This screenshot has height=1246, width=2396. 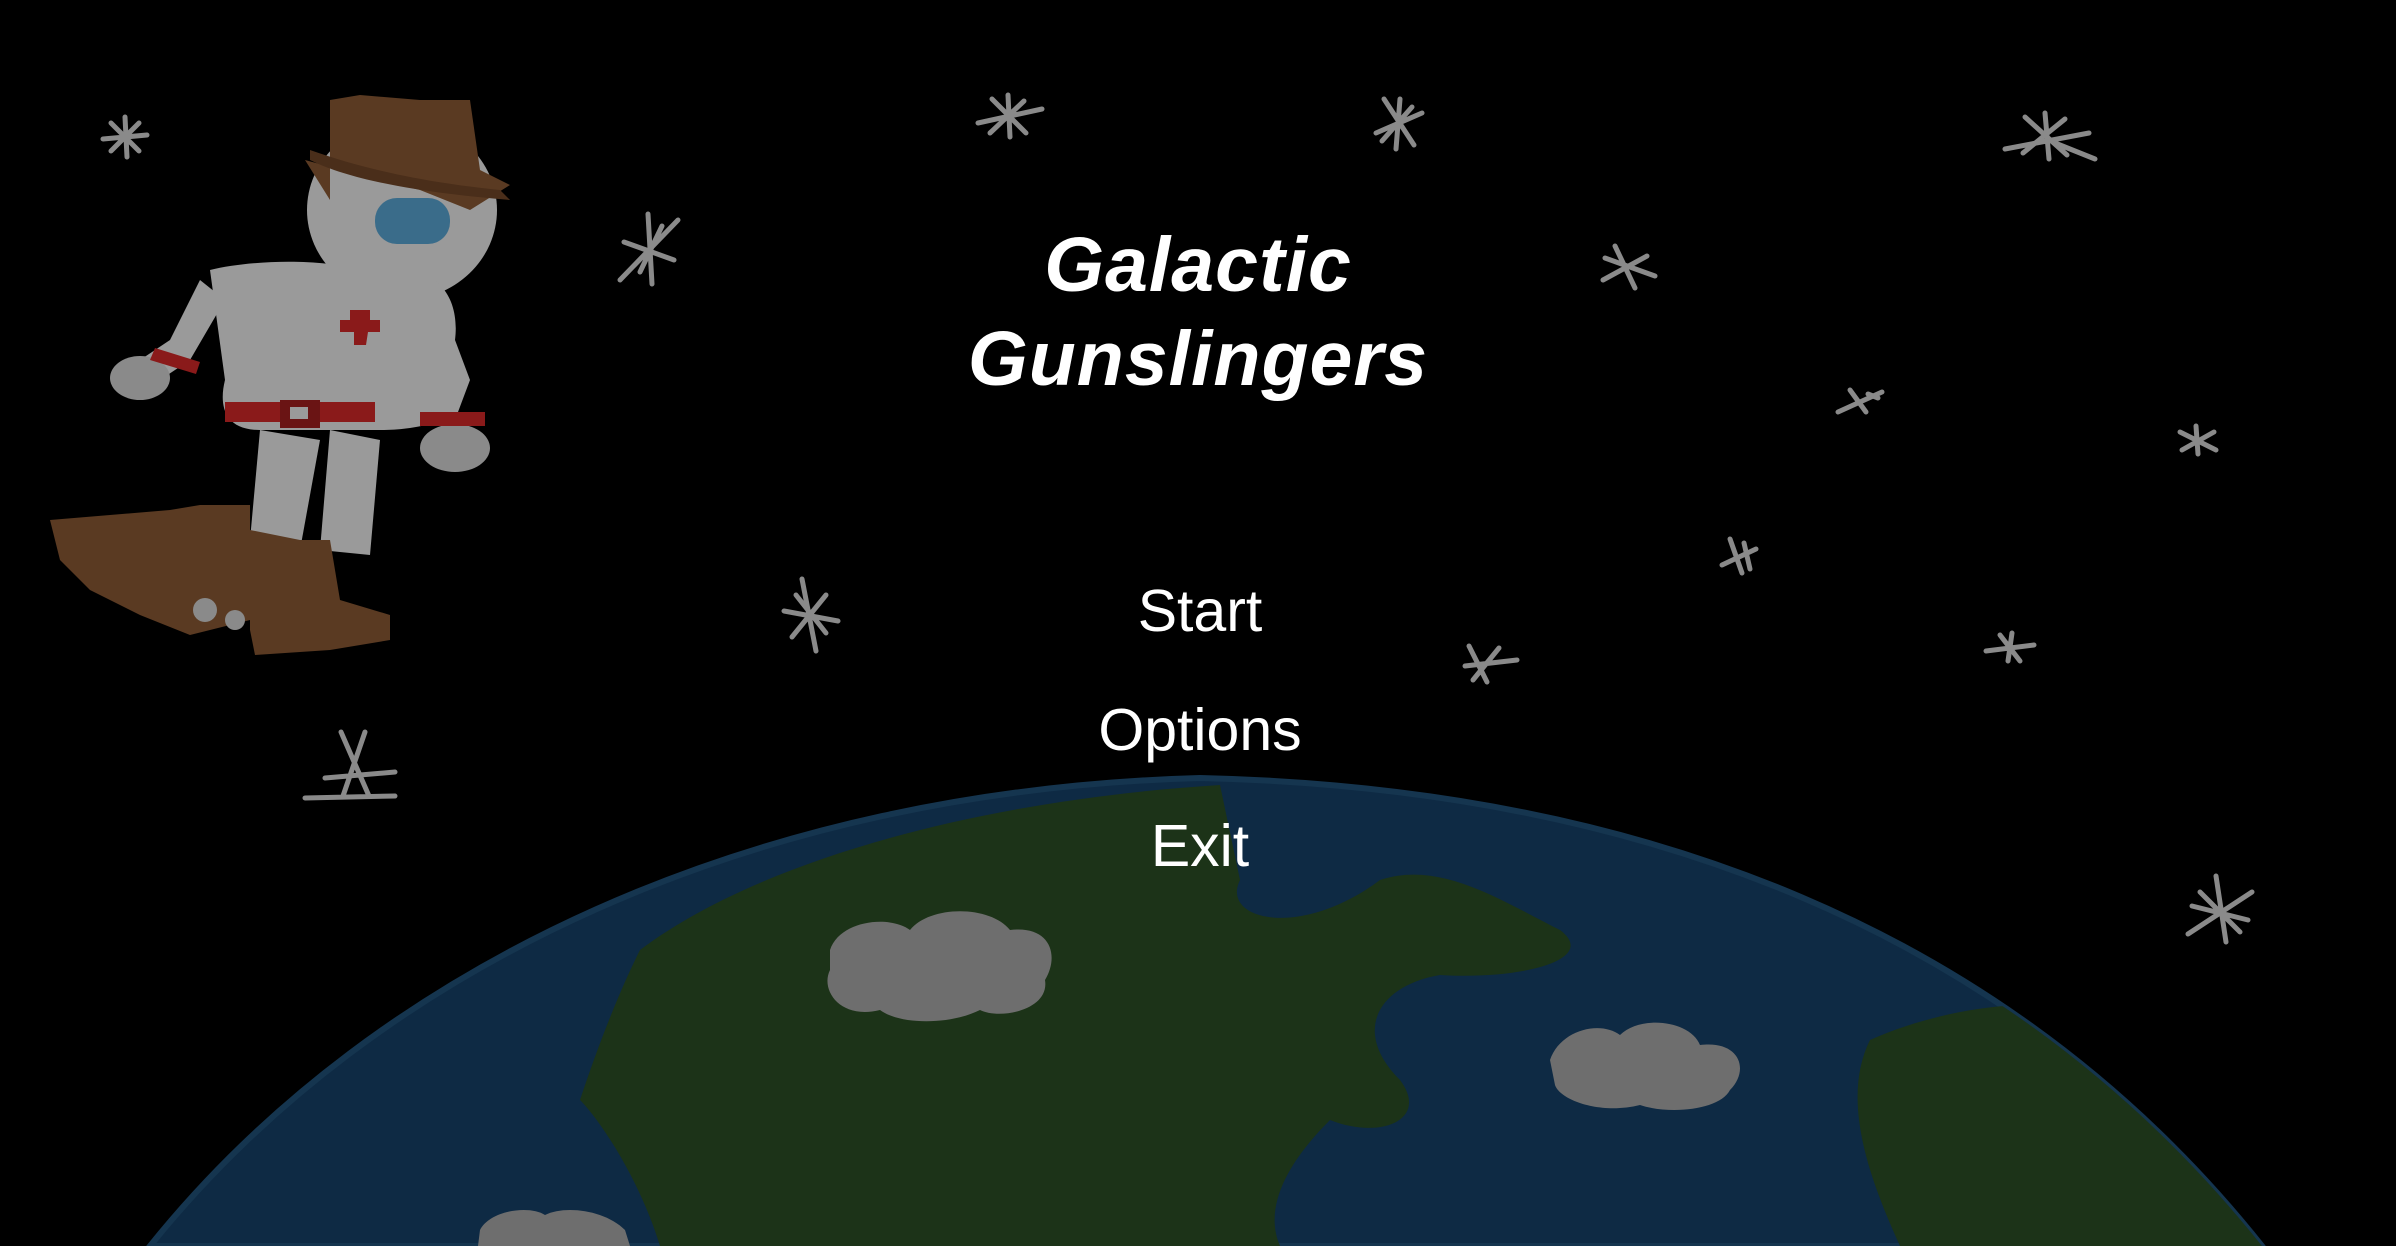 I want to click on options-button: Options, so click(x=1200, y=730).